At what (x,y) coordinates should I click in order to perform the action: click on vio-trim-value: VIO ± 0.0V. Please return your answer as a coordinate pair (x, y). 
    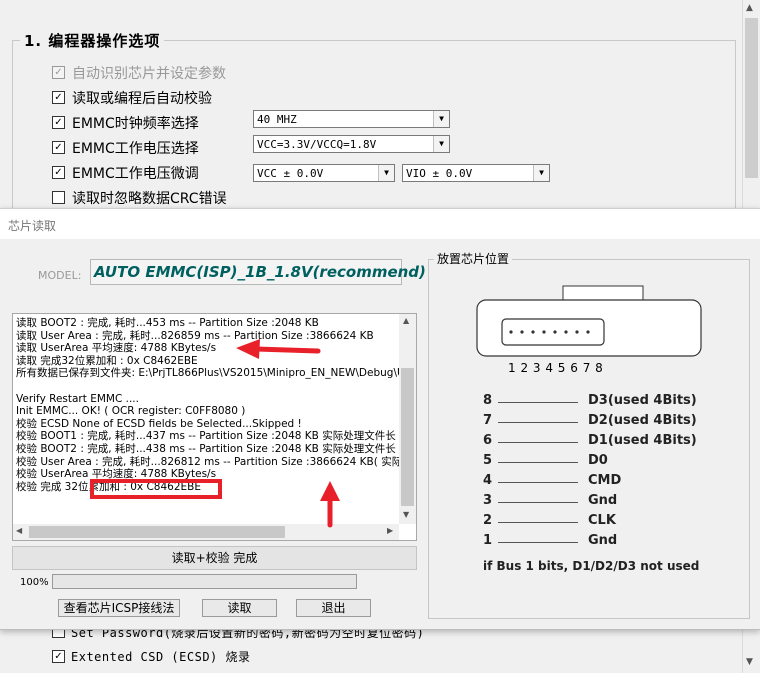
    Looking at the image, I should click on (439, 173).